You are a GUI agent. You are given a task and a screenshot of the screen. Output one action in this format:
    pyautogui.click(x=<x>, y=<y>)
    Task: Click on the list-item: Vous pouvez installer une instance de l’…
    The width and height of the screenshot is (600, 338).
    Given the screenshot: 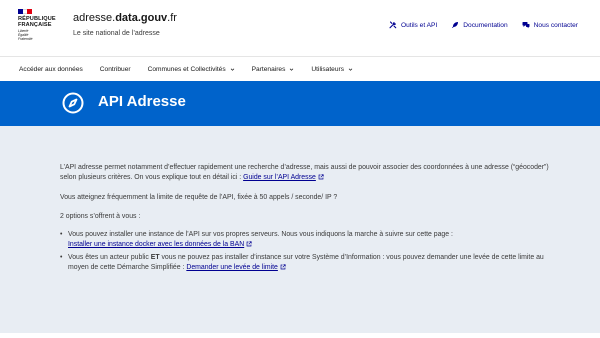 What is the action you would take?
    pyautogui.click(x=305, y=240)
    